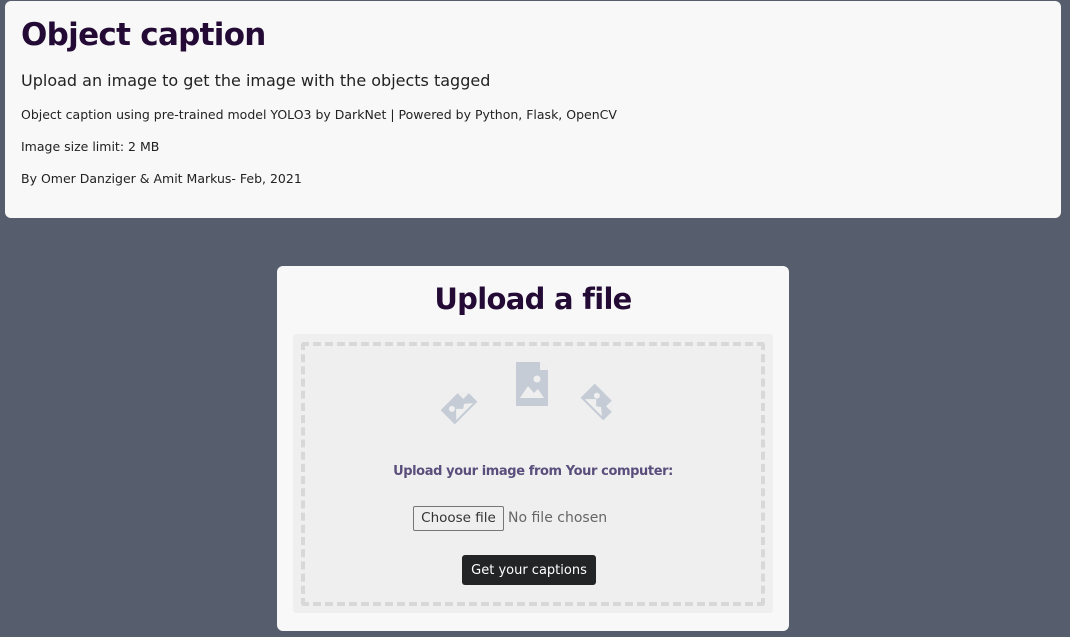  Describe the element at coordinates (90, 146) in the screenshot. I see `size-limit-text: Image size limit: 2 MB` at that location.